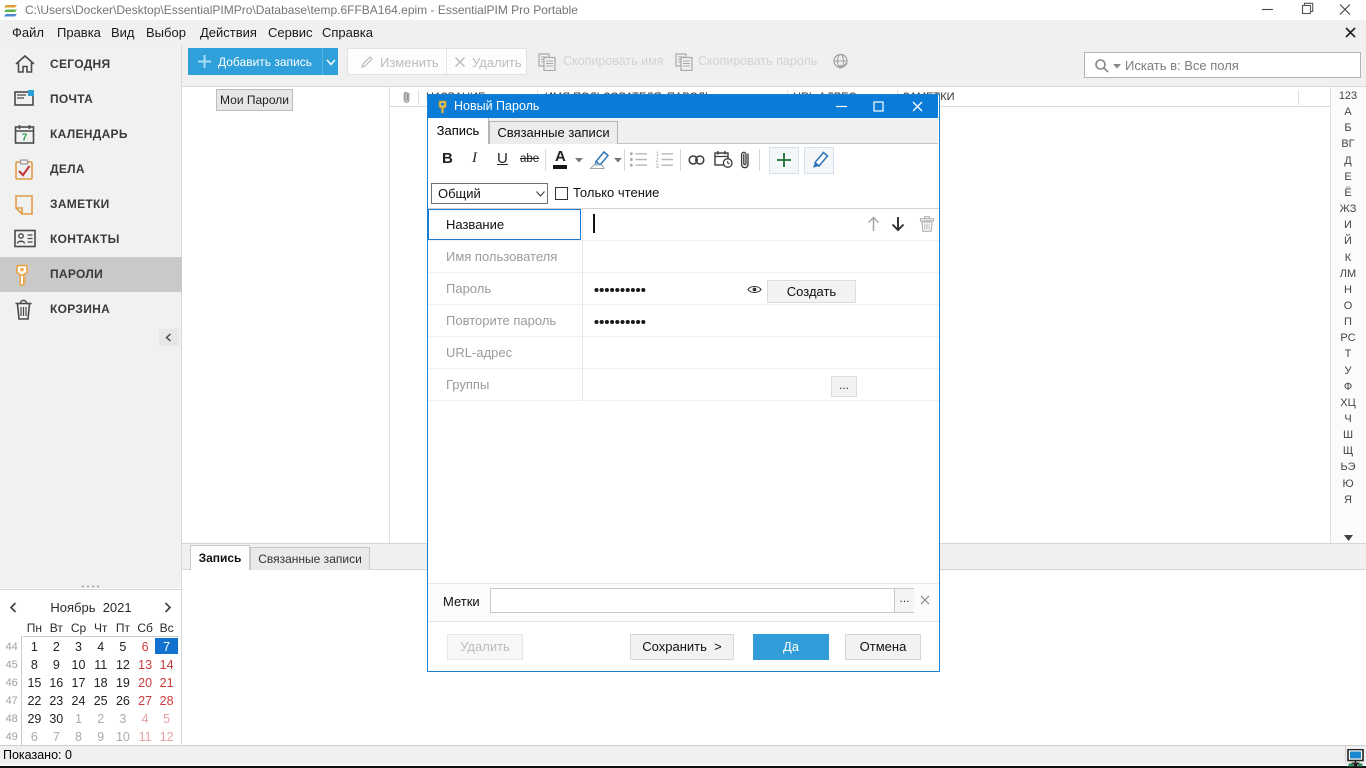 Image resolution: width=1366 pixels, height=768 pixels. Describe the element at coordinates (25, 138) in the screenshot. I see `svg-text: 7` at that location.